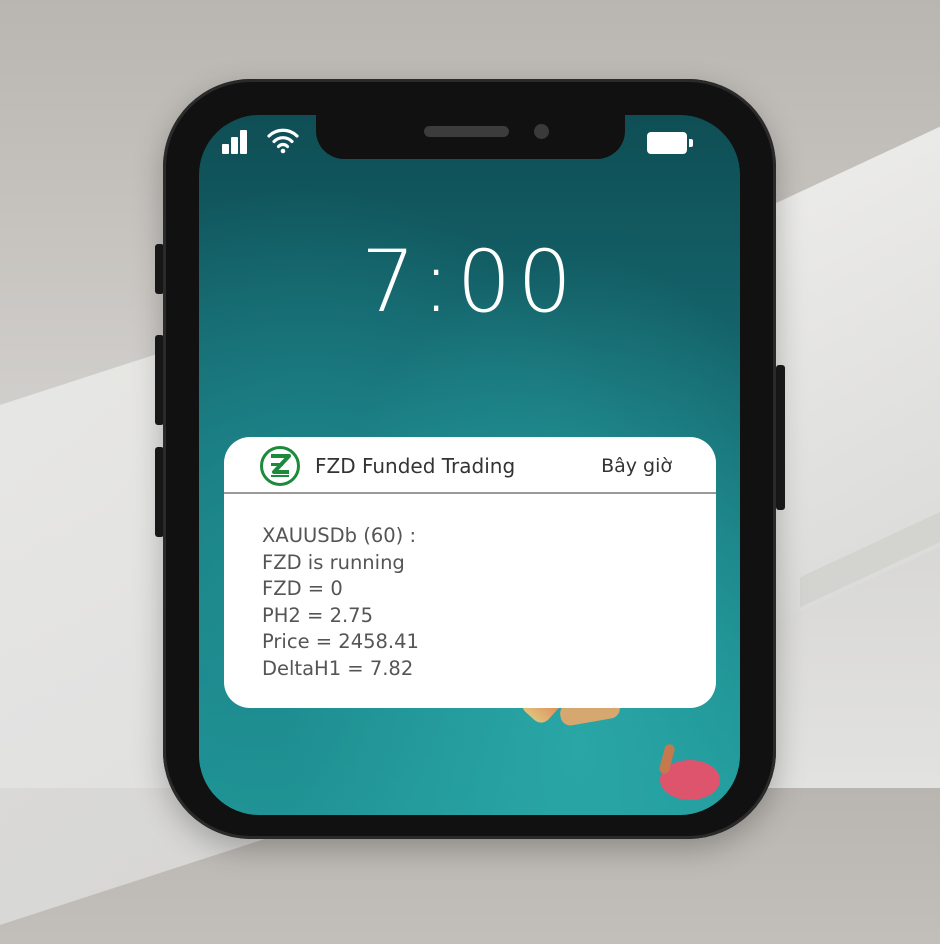 This screenshot has width=940, height=944. Describe the element at coordinates (338, 668) in the screenshot. I see `notification-line: DeltaH1 = 7.82` at that location.